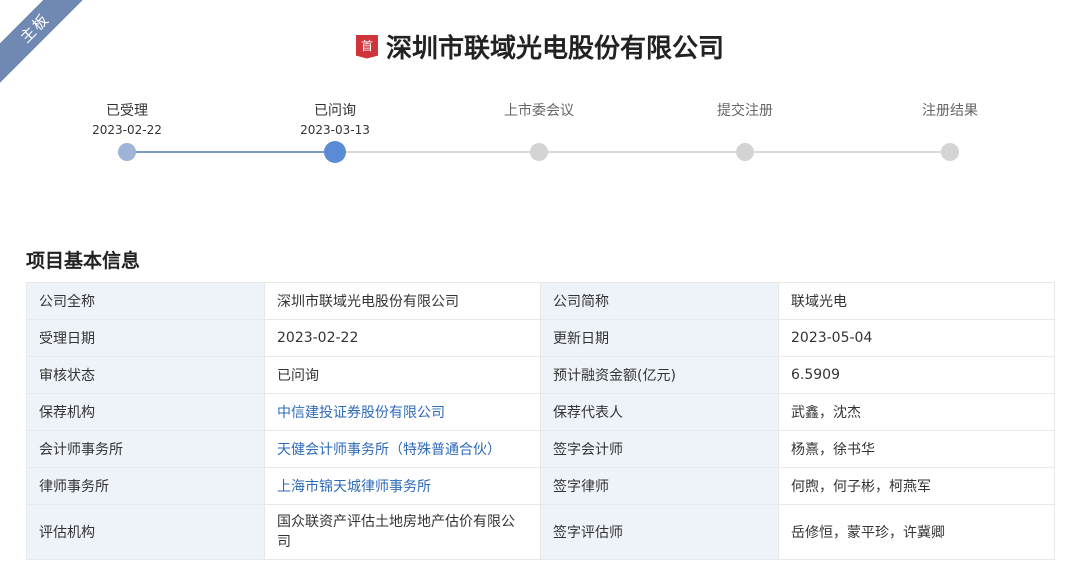  I want to click on sponsor-link: 中信建投证券股份有限公司, so click(402, 412).